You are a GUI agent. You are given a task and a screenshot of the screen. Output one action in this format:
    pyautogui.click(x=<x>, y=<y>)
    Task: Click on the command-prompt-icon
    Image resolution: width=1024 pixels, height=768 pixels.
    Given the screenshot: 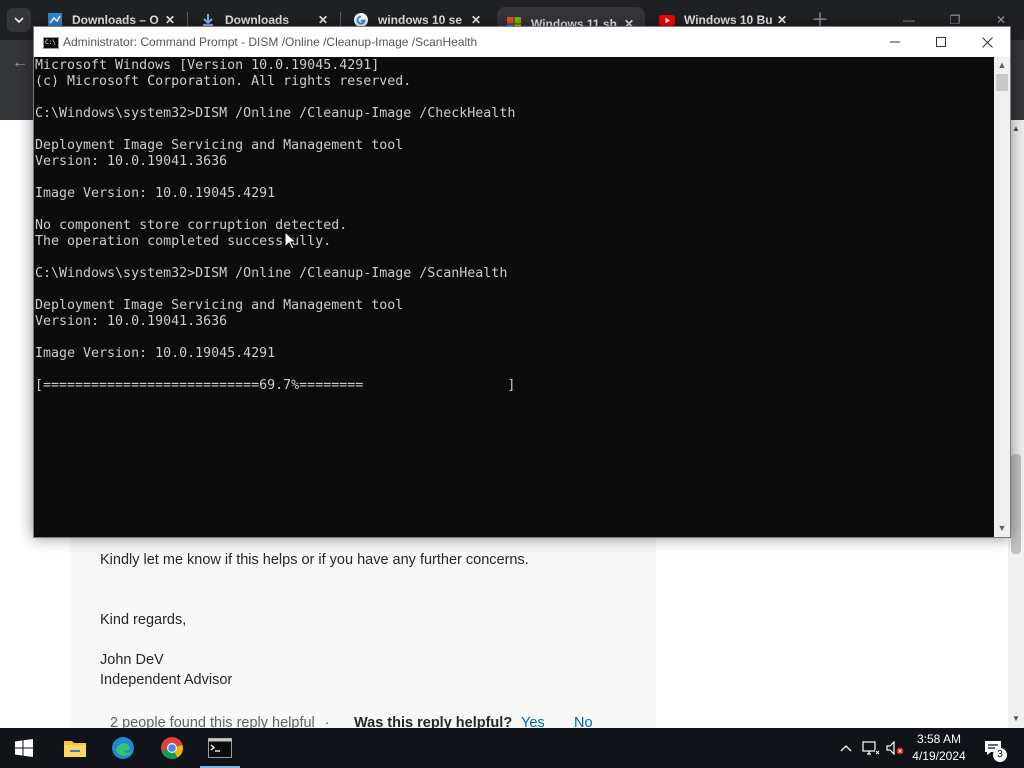 What is the action you would take?
    pyautogui.click(x=220, y=748)
    